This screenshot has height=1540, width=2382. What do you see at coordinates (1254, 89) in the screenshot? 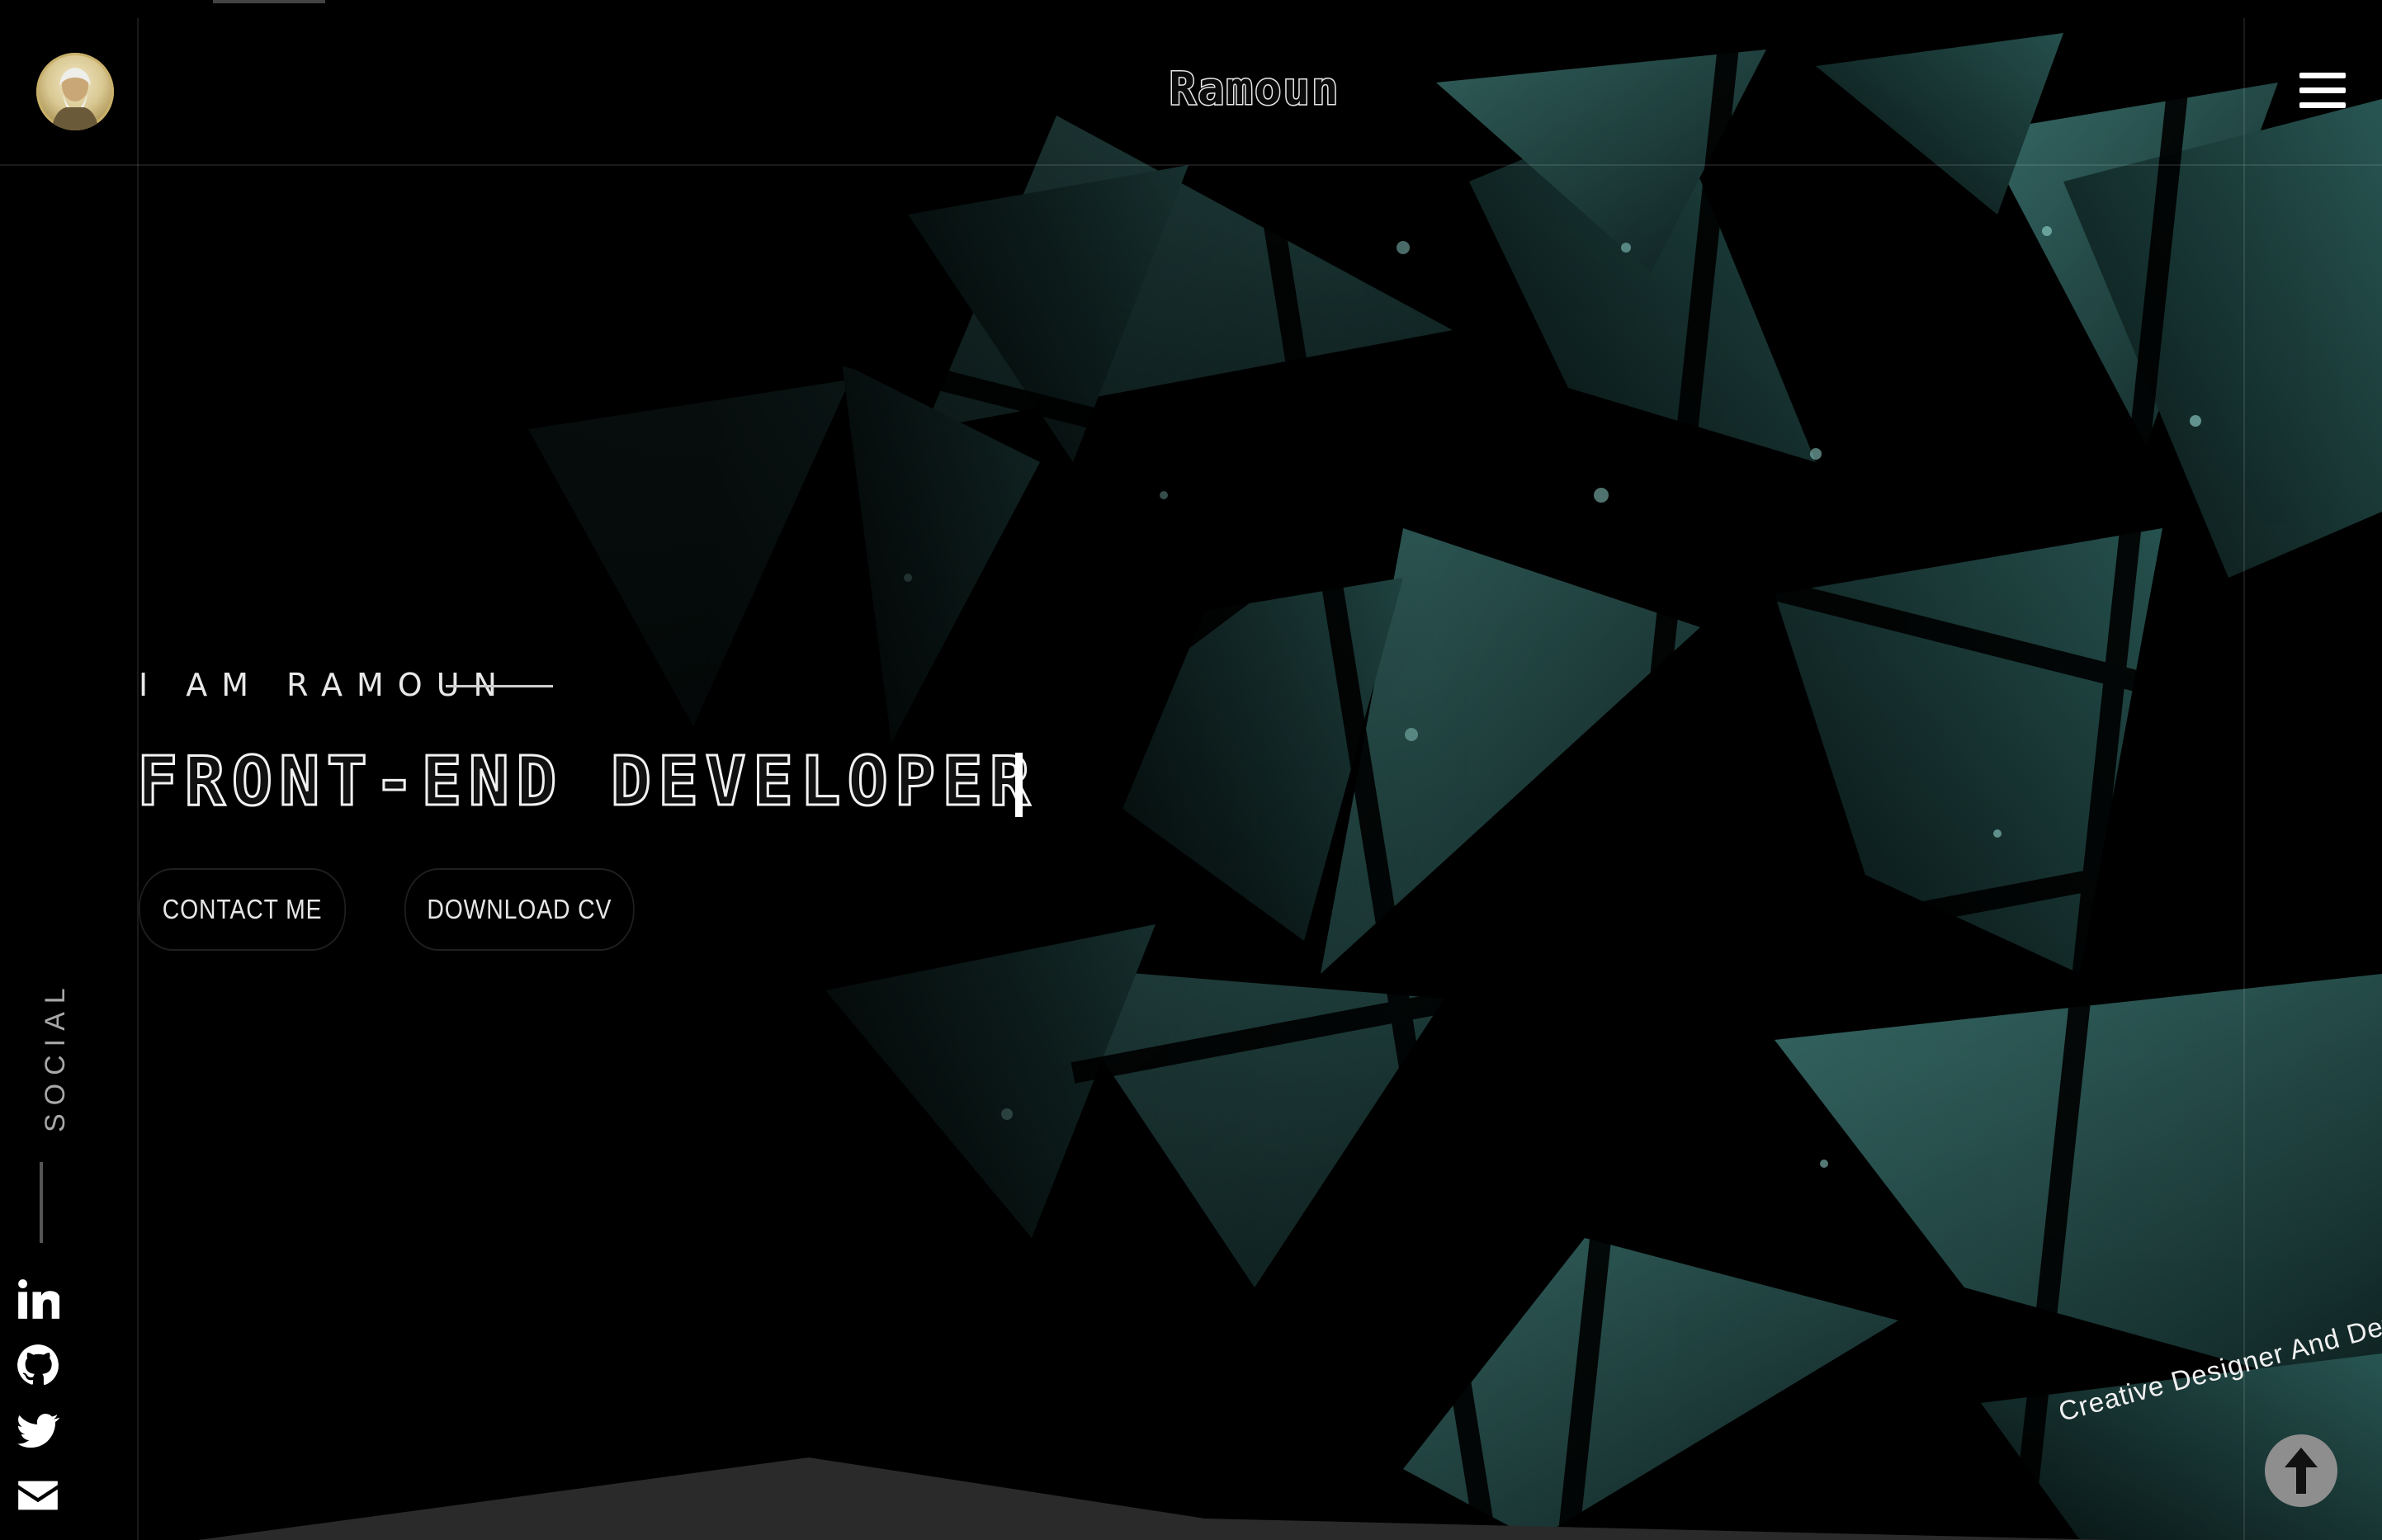
I see `brand-logo: Ramoun` at bounding box center [1254, 89].